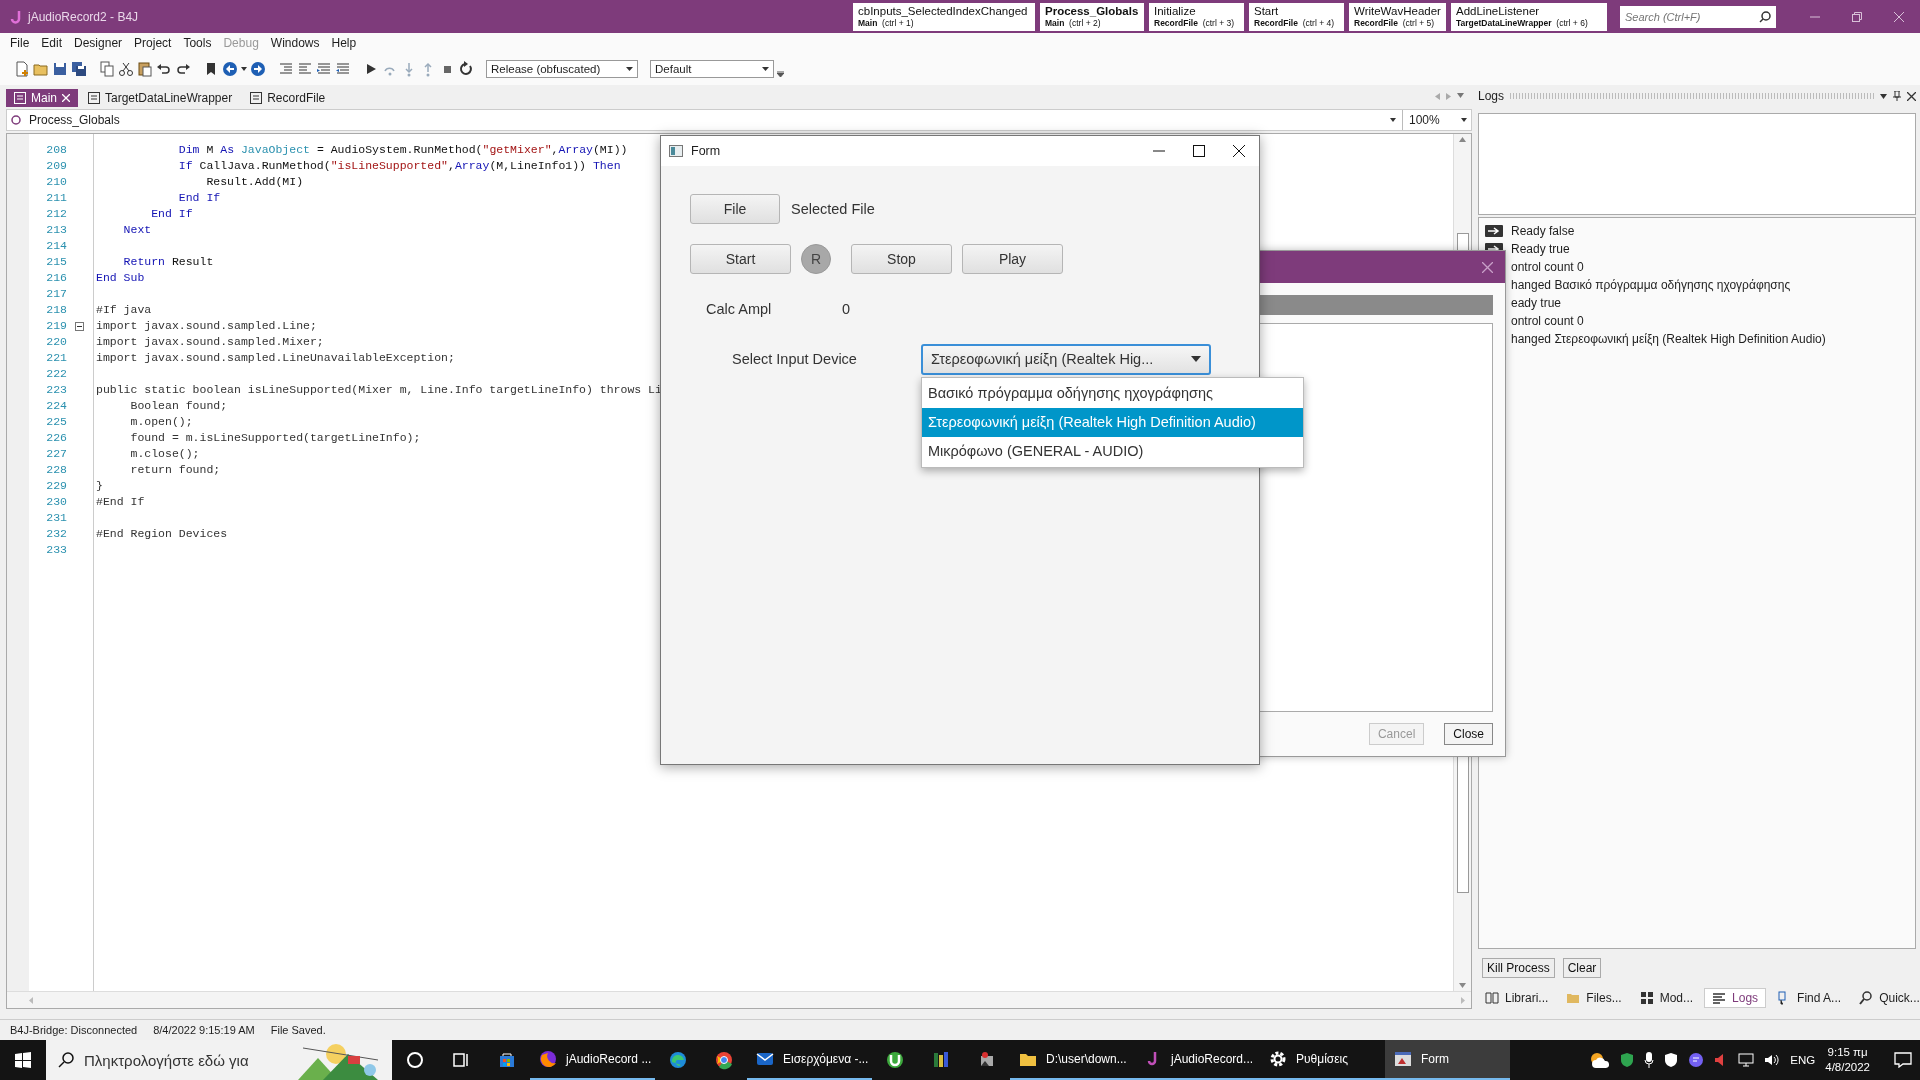  I want to click on floppy-disks-icon, so click(79, 69).